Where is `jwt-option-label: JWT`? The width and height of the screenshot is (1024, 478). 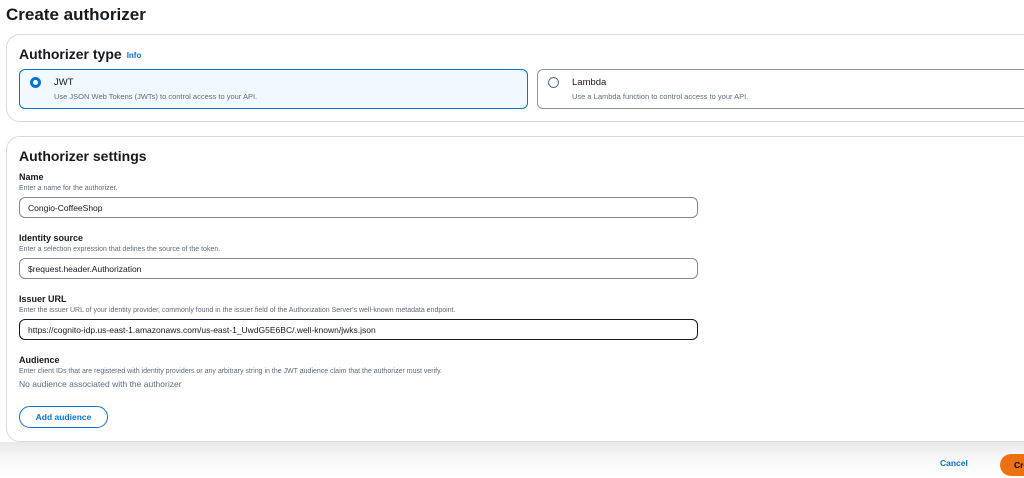 jwt-option-label: JWT is located at coordinates (64, 82).